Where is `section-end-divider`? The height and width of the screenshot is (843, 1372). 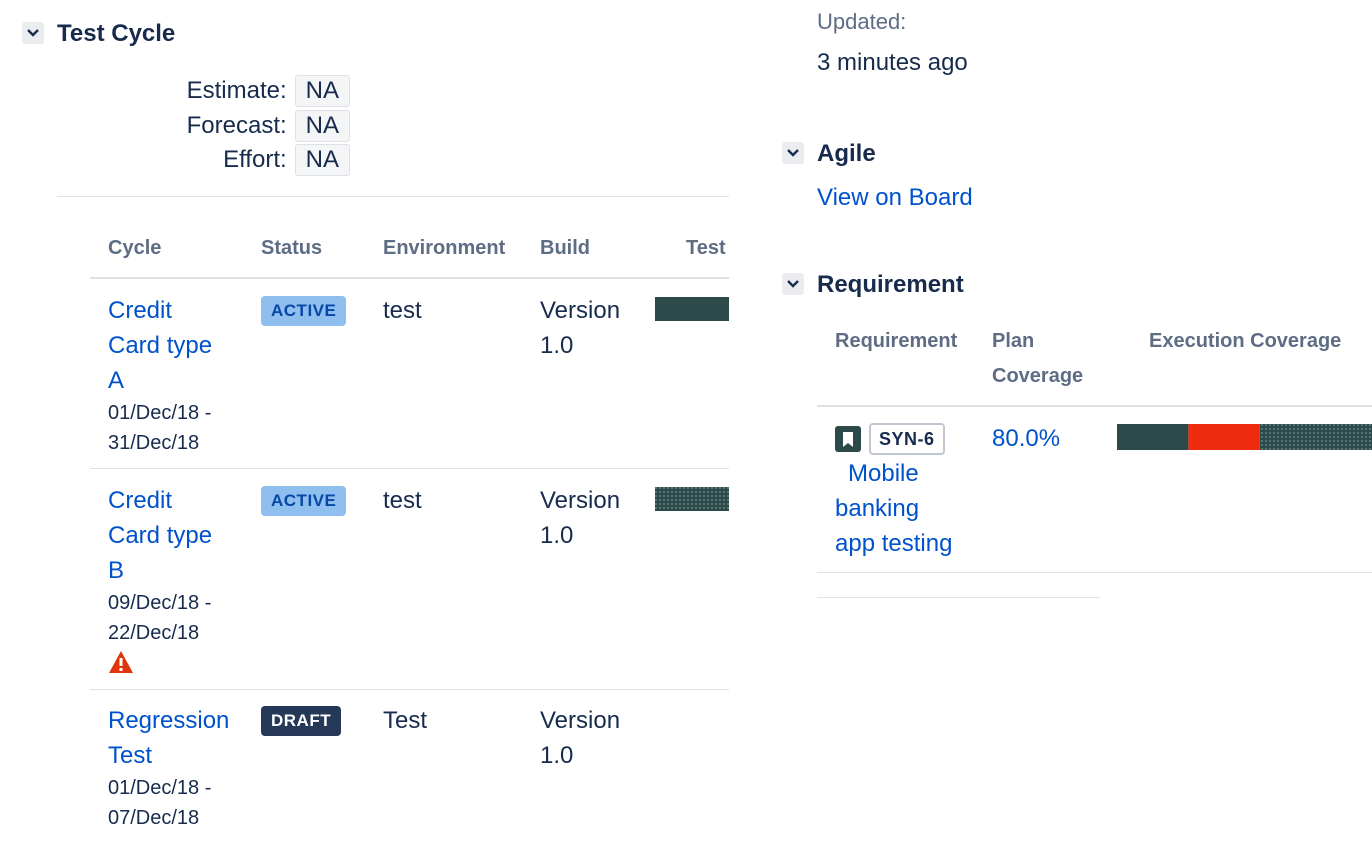
section-end-divider is located at coordinates (958, 597).